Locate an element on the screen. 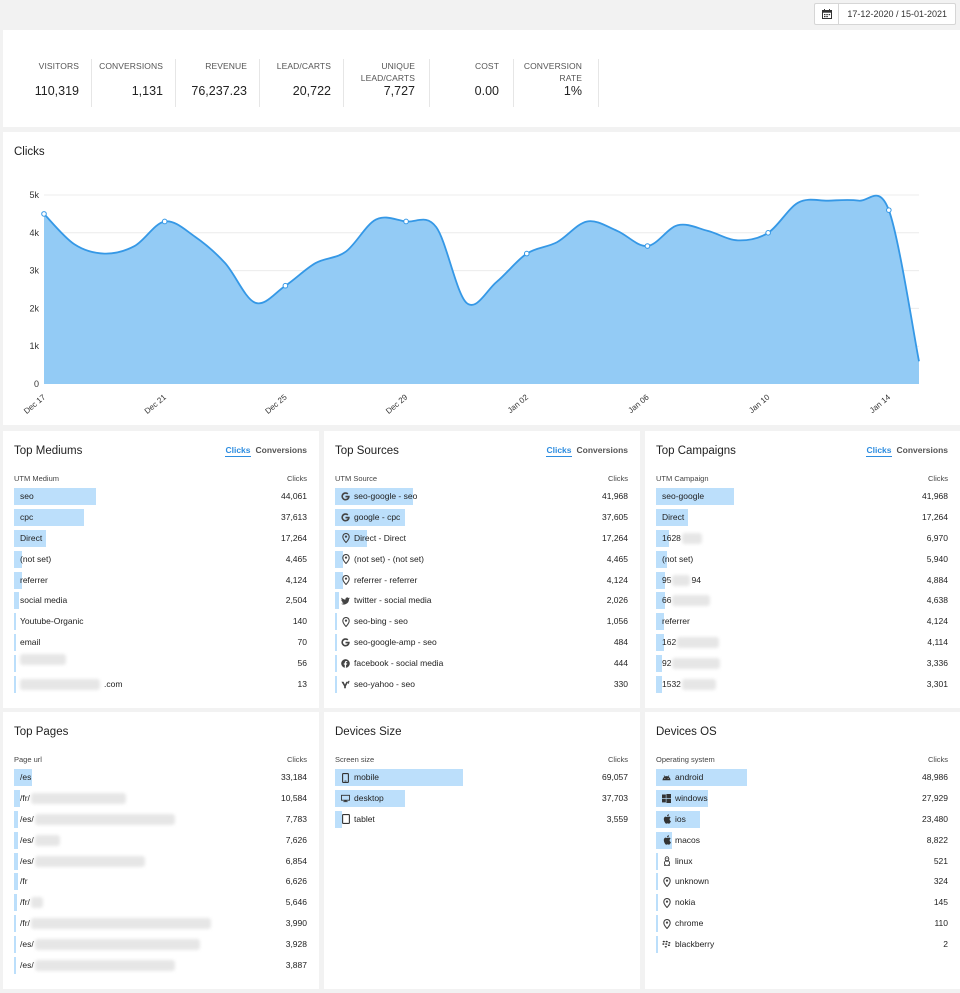  table-row: seo-google 41,968 is located at coordinates (802, 497).